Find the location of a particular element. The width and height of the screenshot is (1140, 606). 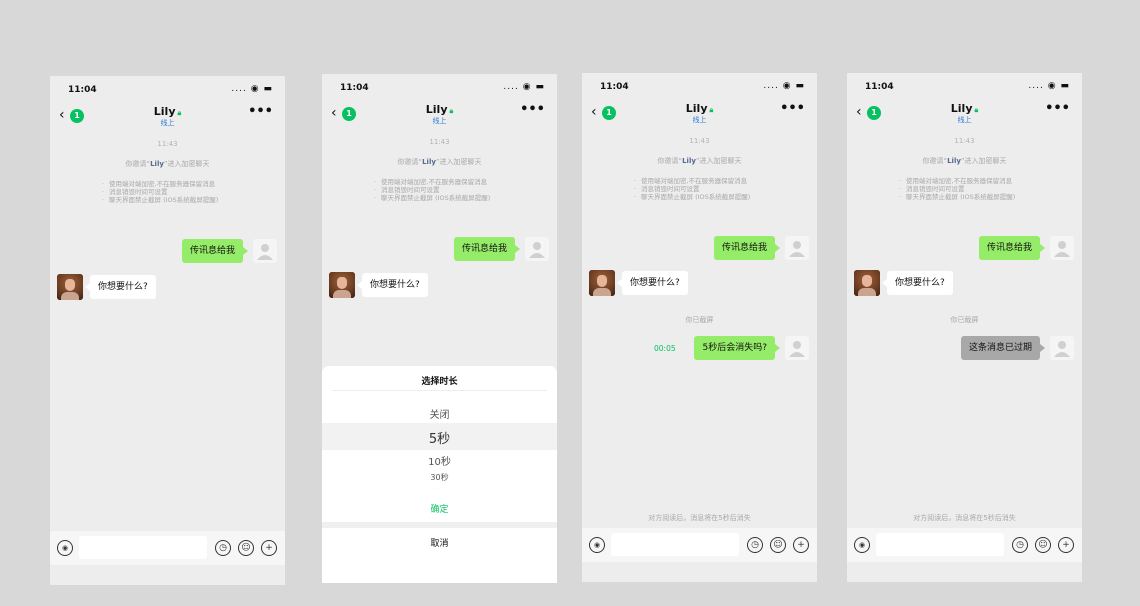

input-bar: ◉ ◷ ☺ + is located at coordinates (699, 545).